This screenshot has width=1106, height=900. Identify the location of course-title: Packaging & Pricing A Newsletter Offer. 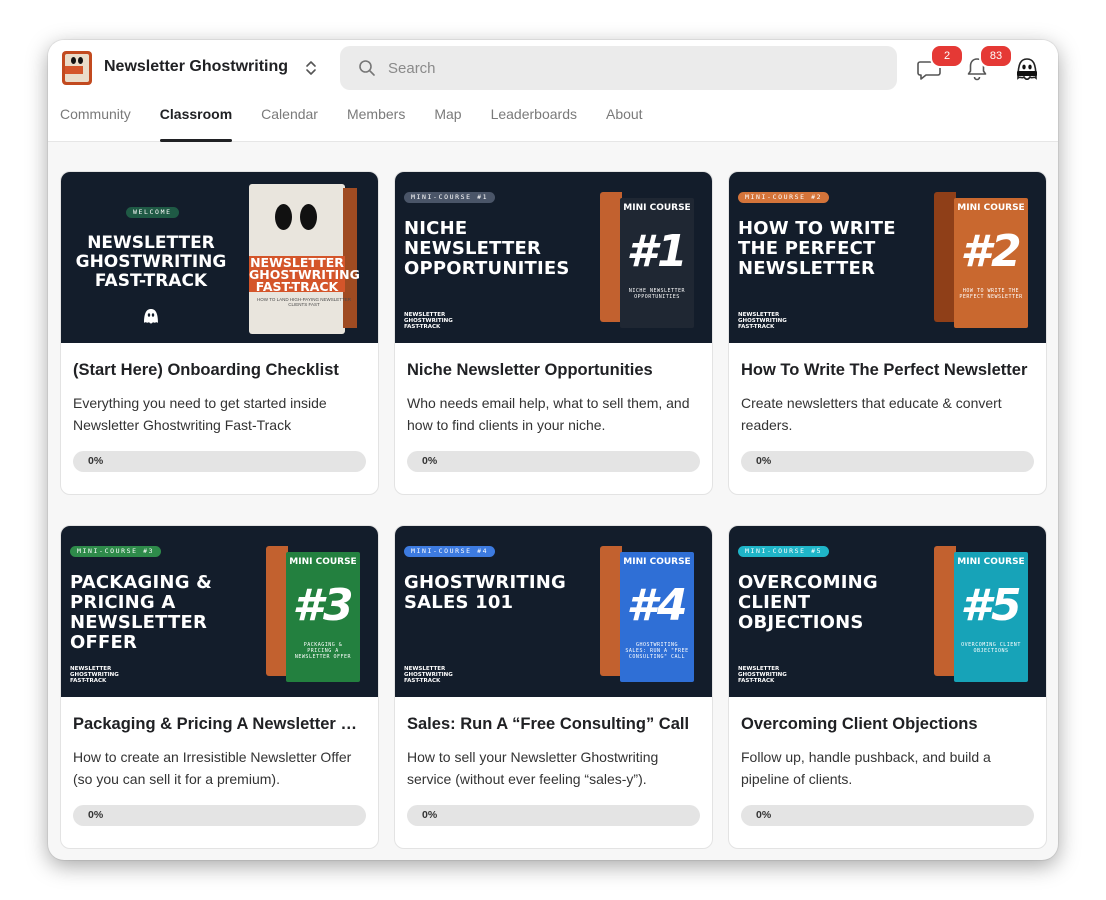
(219, 724).